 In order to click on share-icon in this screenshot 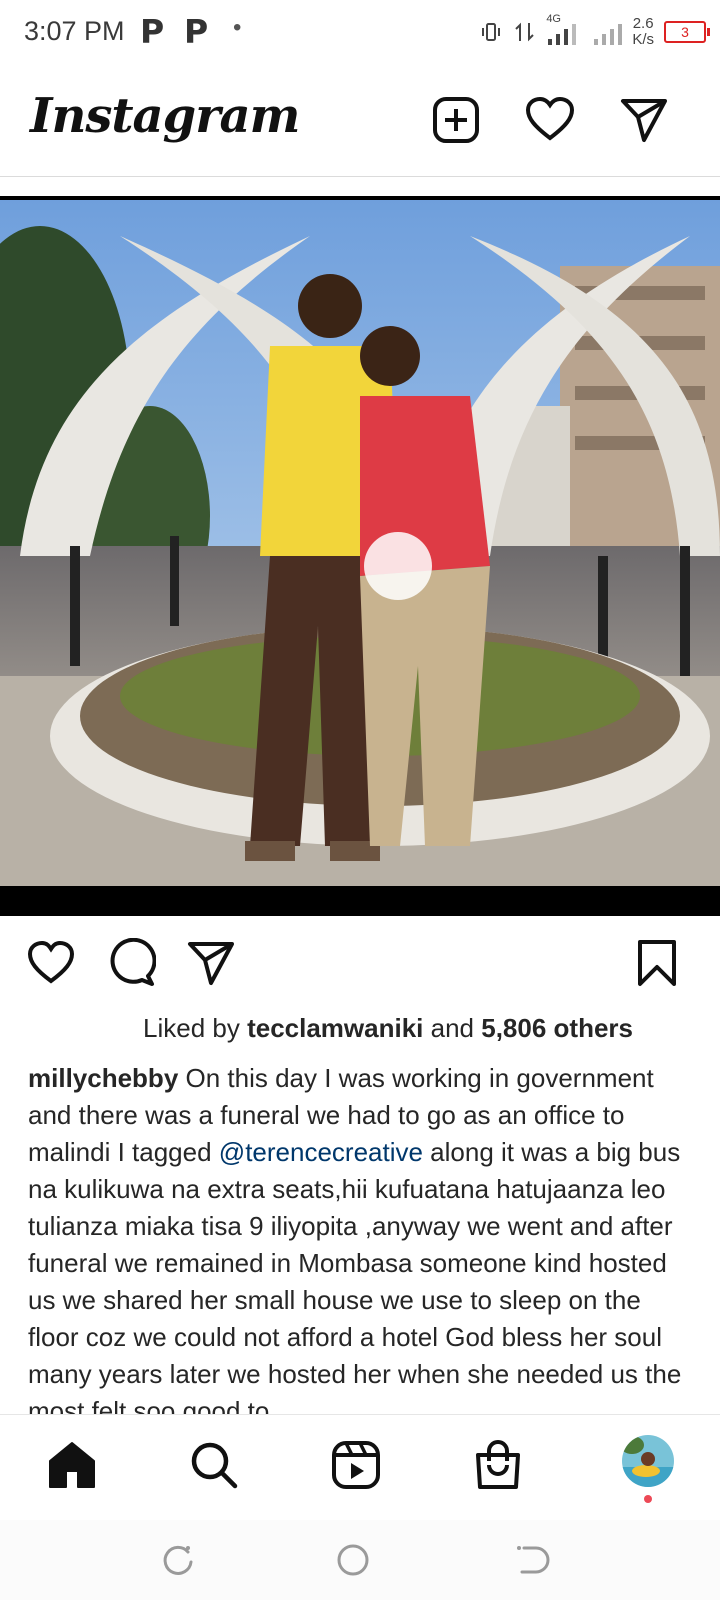, I will do `click(211, 963)`.